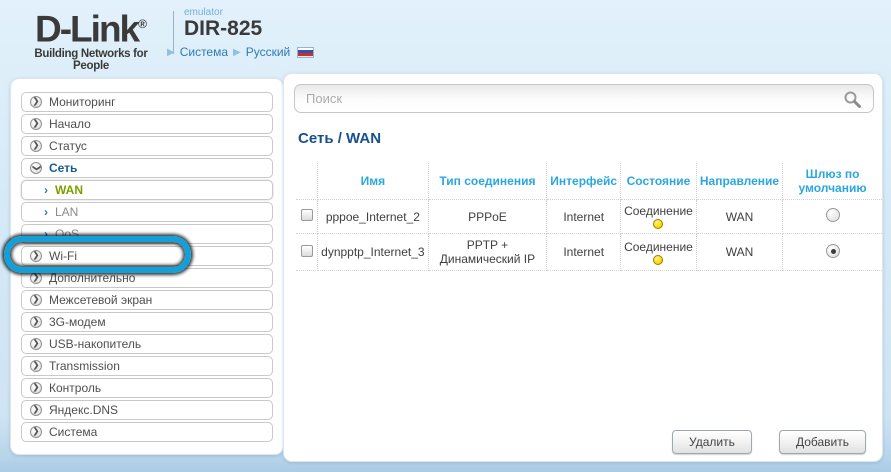 Image resolution: width=891 pixels, height=472 pixels. I want to click on column-header-4: Состояние, so click(658, 181).